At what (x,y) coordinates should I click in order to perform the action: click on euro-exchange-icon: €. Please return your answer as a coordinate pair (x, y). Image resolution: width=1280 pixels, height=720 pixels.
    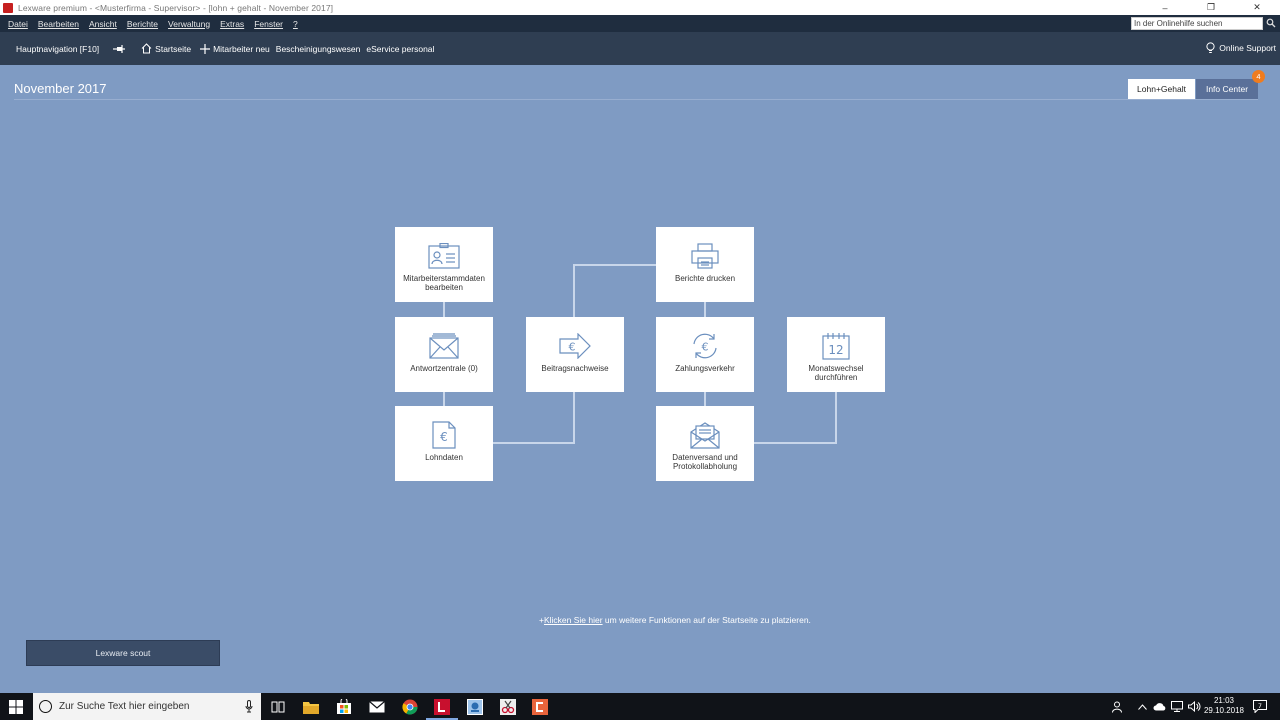
    Looking at the image, I should click on (705, 346).